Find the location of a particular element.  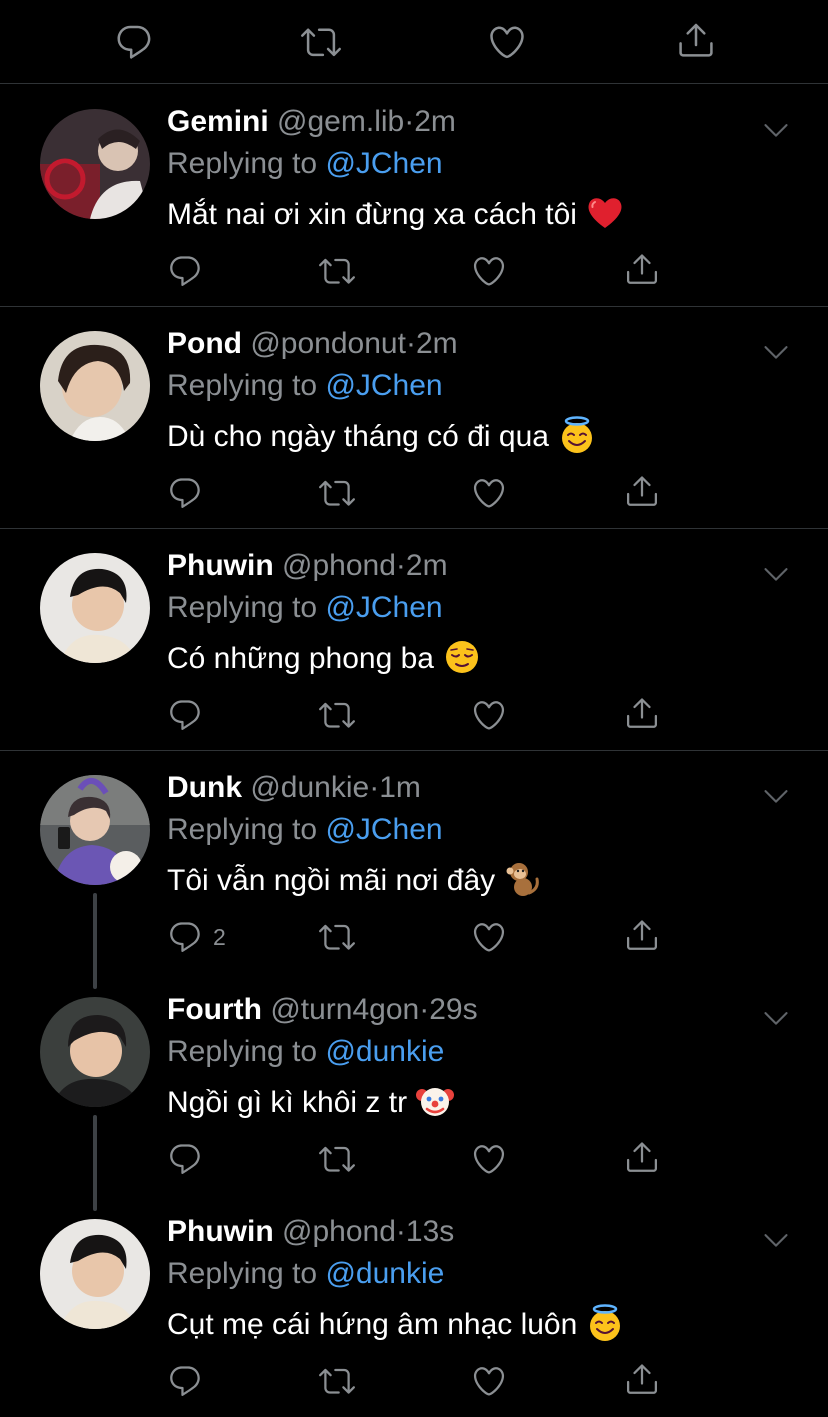

tweet-header: Phuwin @phond·13s is located at coordinates (311, 1231).